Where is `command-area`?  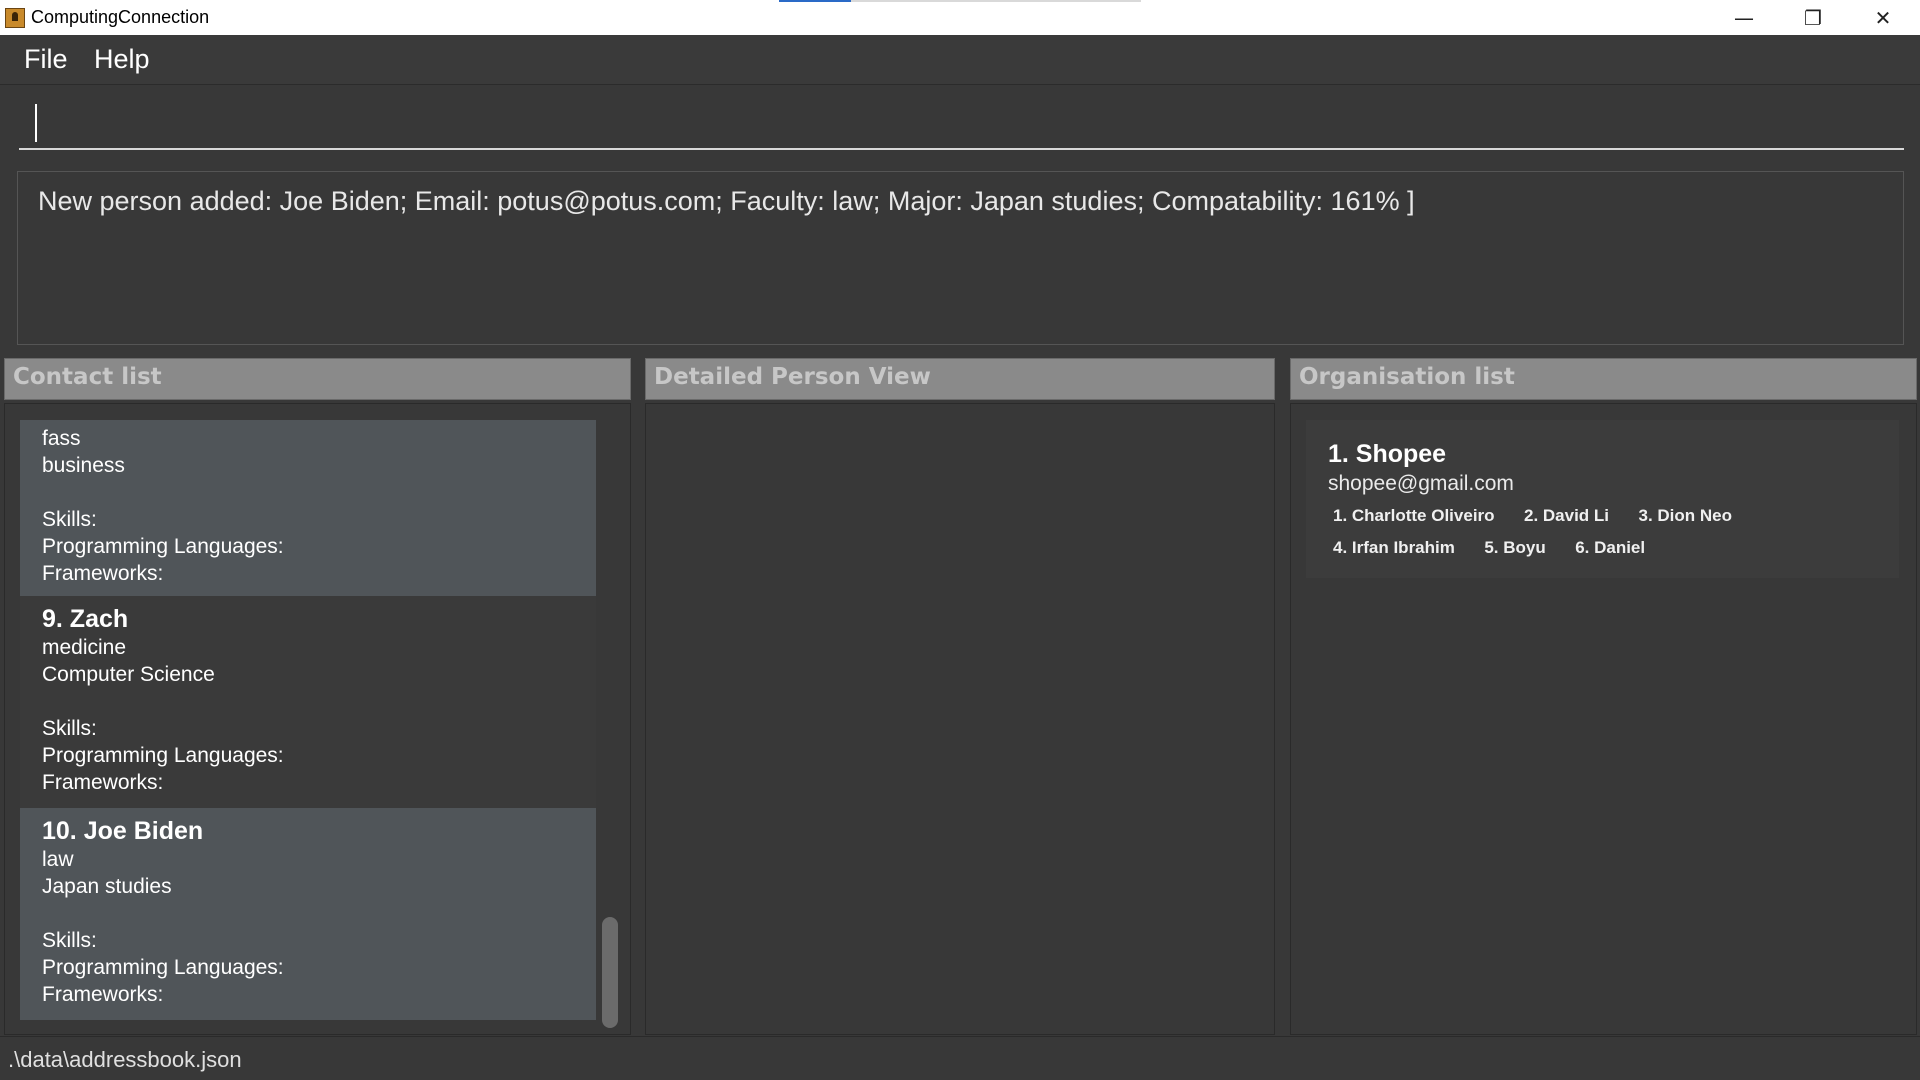
command-area is located at coordinates (960, 123).